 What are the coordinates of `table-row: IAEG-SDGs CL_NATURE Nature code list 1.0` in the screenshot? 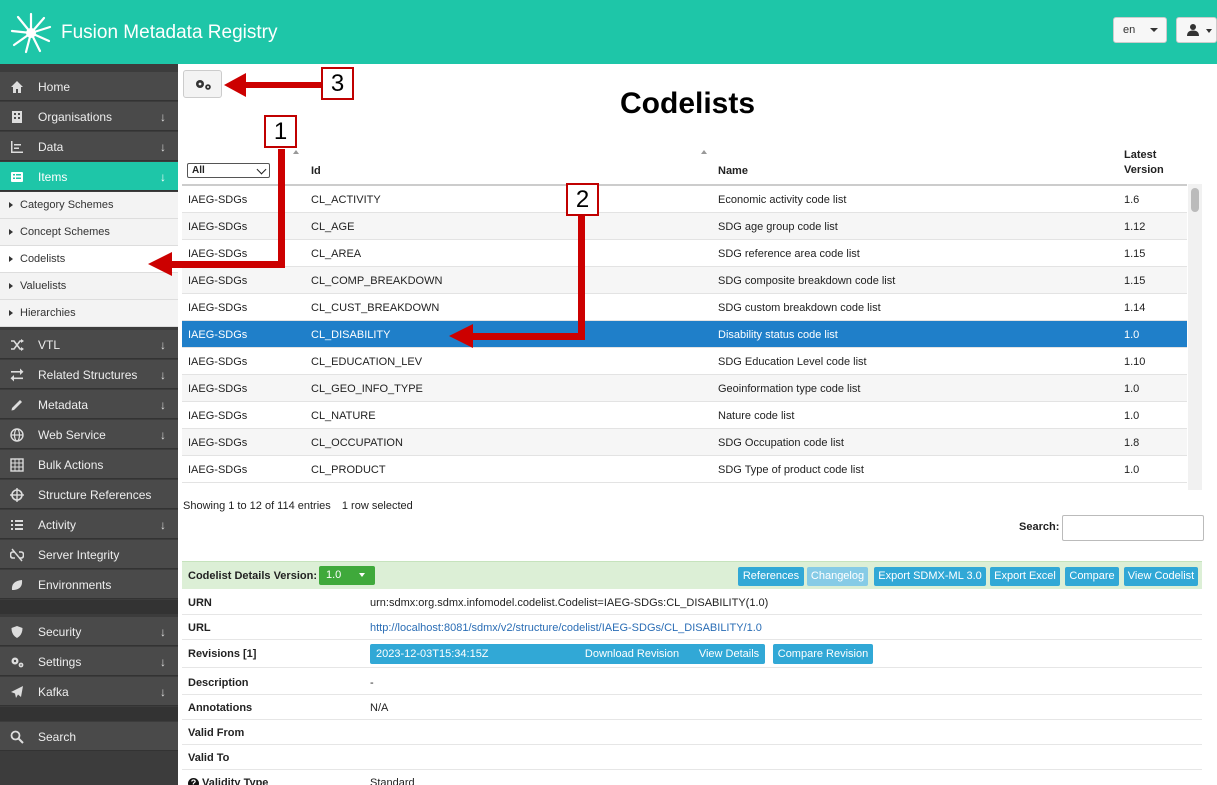 It's located at (684, 415).